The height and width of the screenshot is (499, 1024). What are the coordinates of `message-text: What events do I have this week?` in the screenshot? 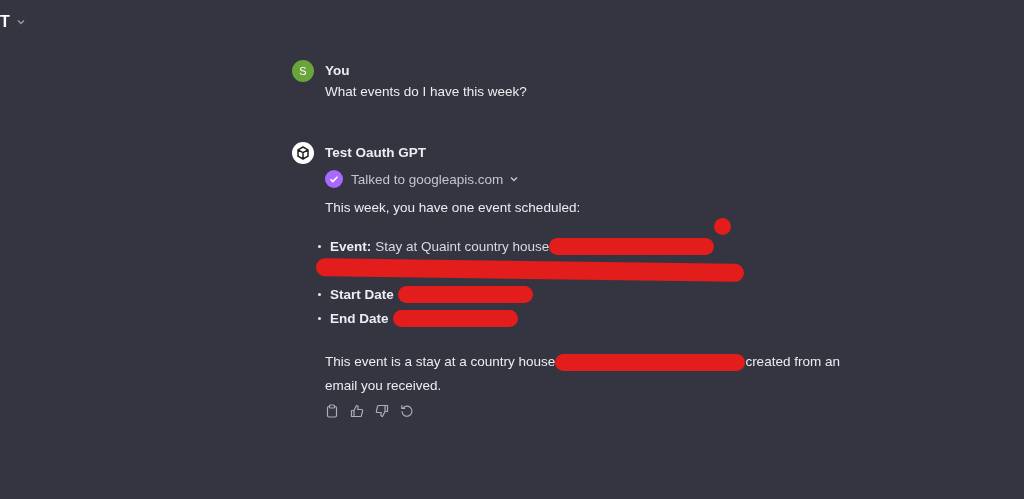 It's located at (426, 92).